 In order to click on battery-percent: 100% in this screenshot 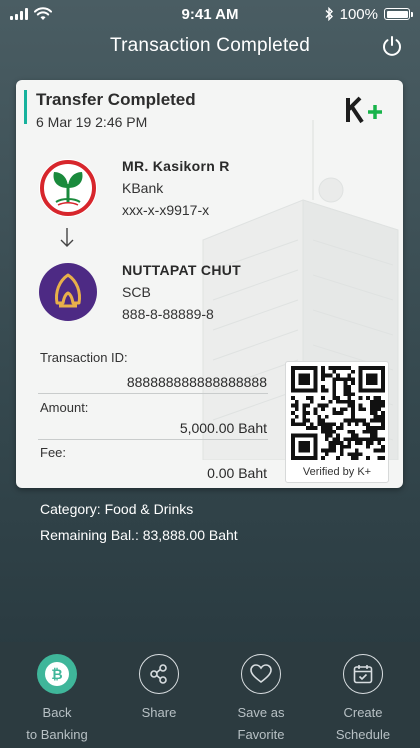, I will do `click(358, 14)`.